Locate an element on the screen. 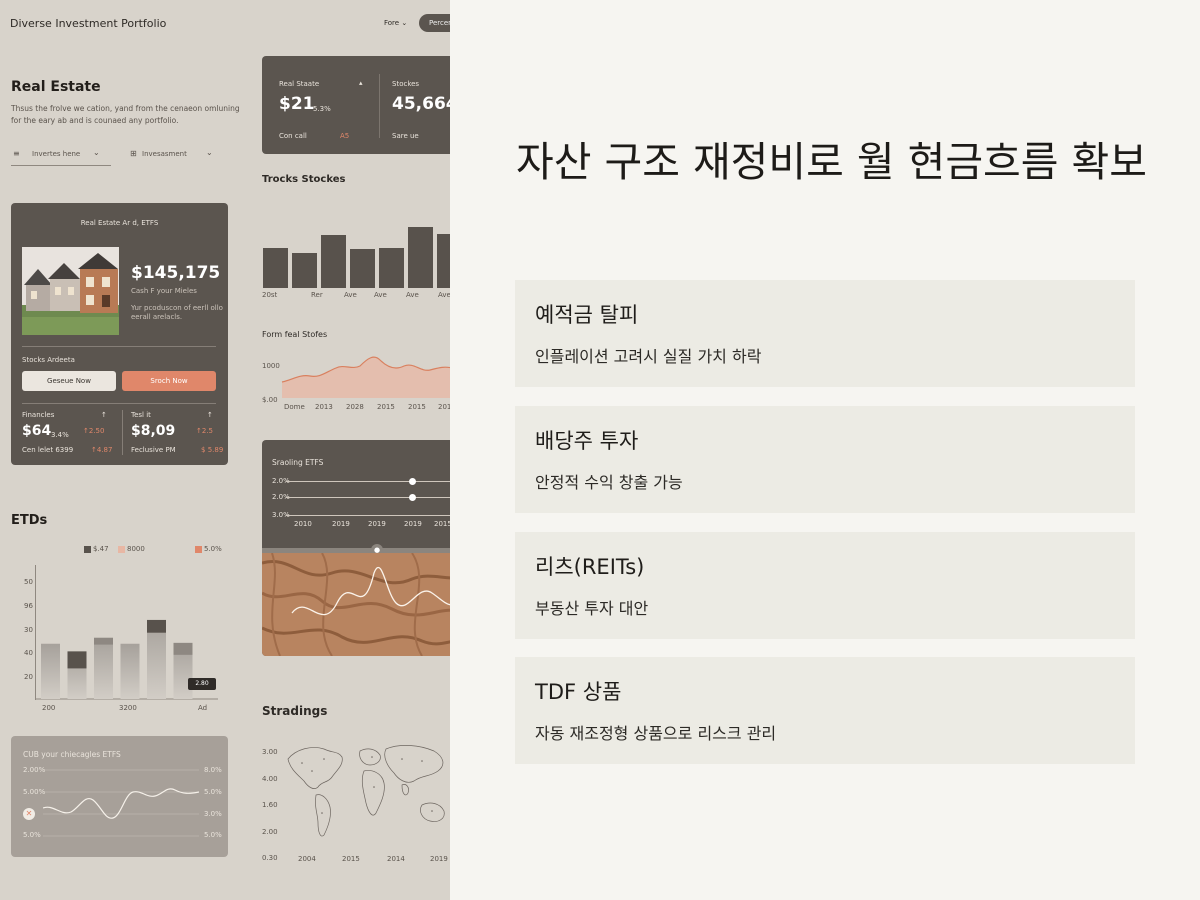 The image size is (1200, 900). stat1-footer-right: ↑4.87 is located at coordinates (101, 450).